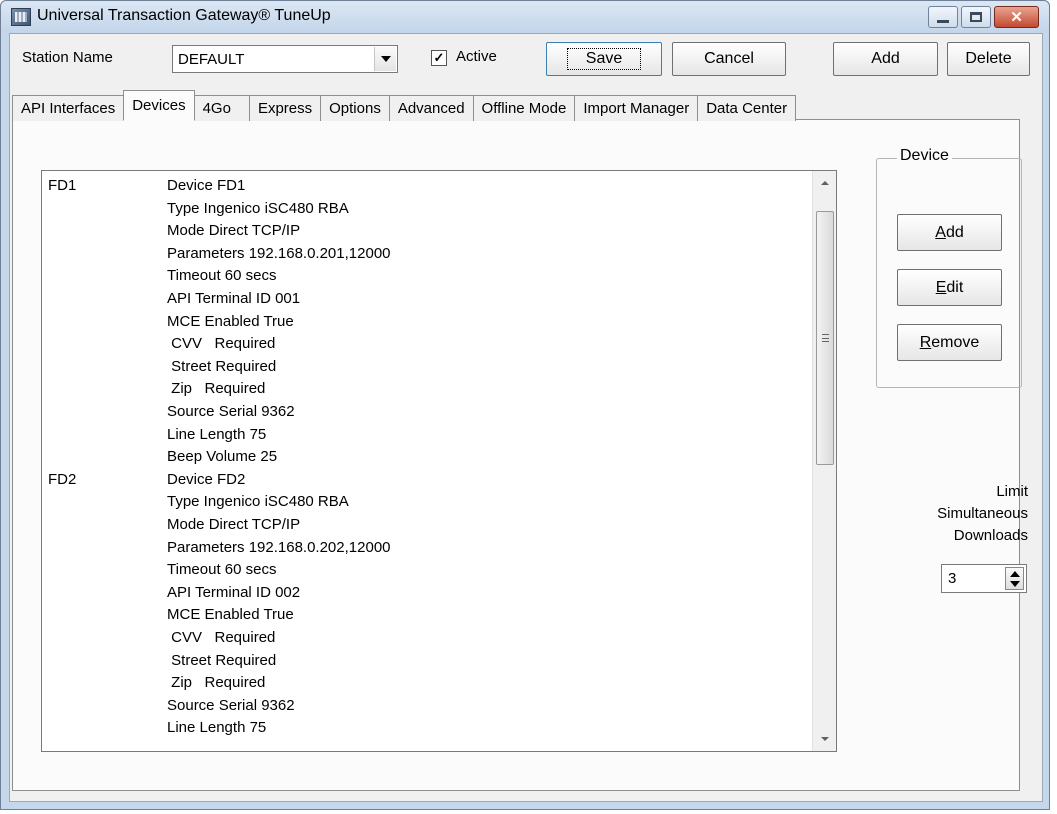  What do you see at coordinates (525, 17) in the screenshot?
I see `title-bar: Universal Transaction Gateway® TuneUp ✕` at bounding box center [525, 17].